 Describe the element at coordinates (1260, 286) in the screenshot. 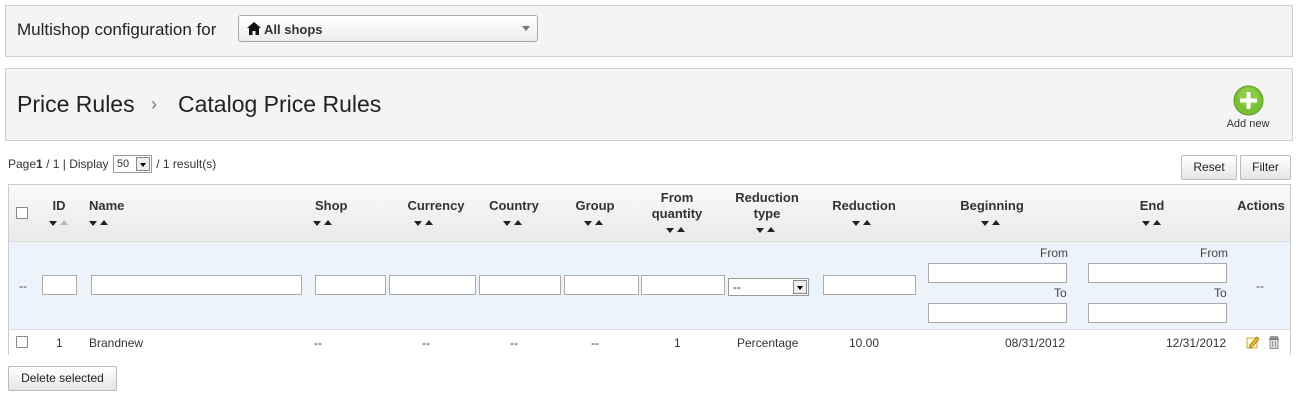

I see `filter-actions-dash: --` at that location.